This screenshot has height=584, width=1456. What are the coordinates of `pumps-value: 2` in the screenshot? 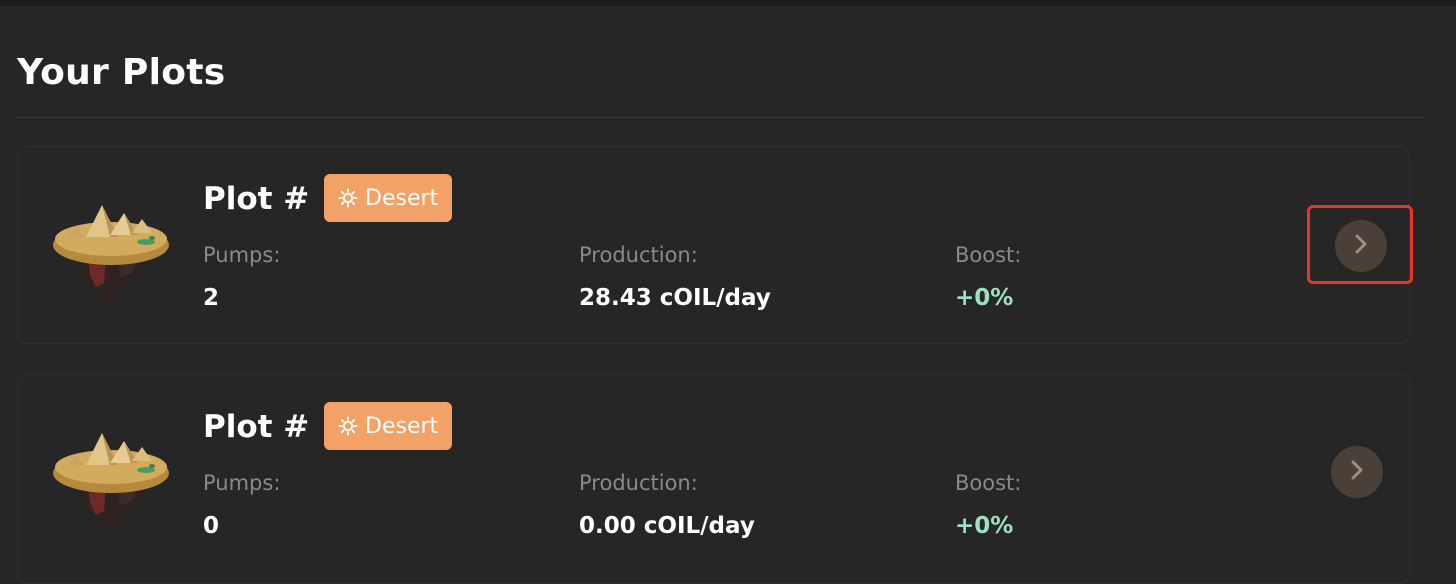 It's located at (211, 298).